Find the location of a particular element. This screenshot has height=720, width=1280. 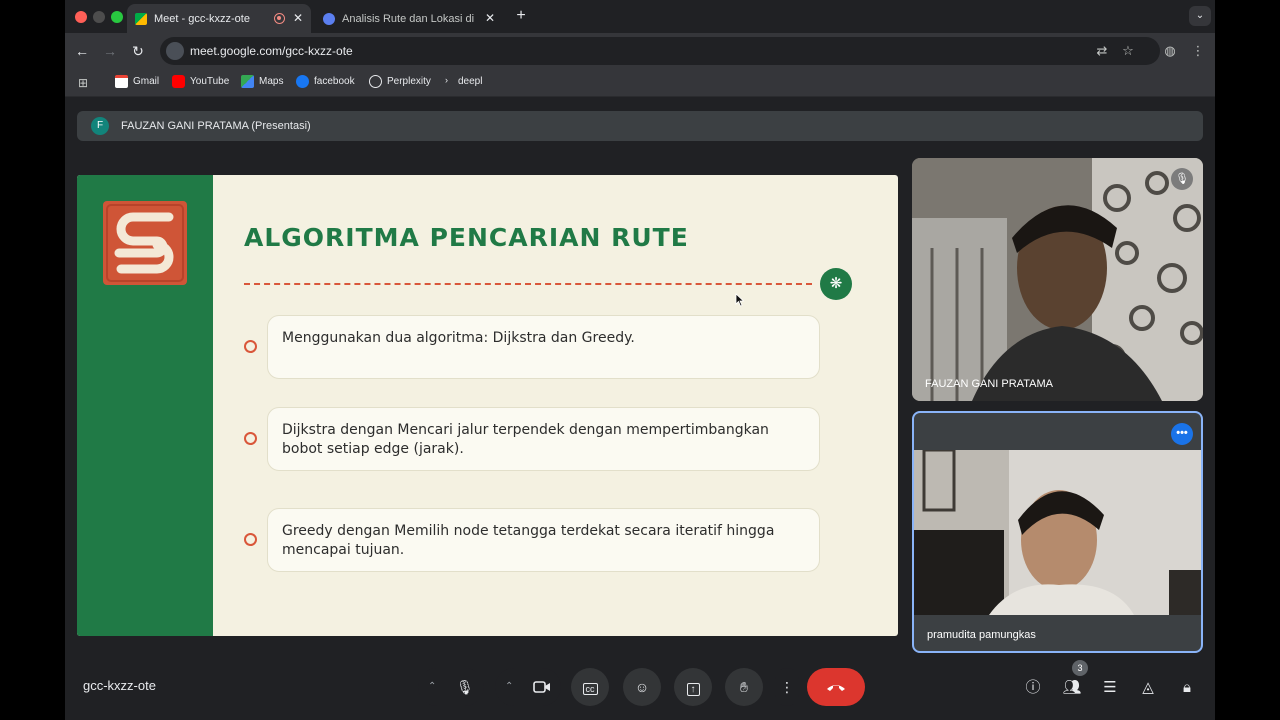

more-options-button: ⋮ is located at coordinates (787, 687).